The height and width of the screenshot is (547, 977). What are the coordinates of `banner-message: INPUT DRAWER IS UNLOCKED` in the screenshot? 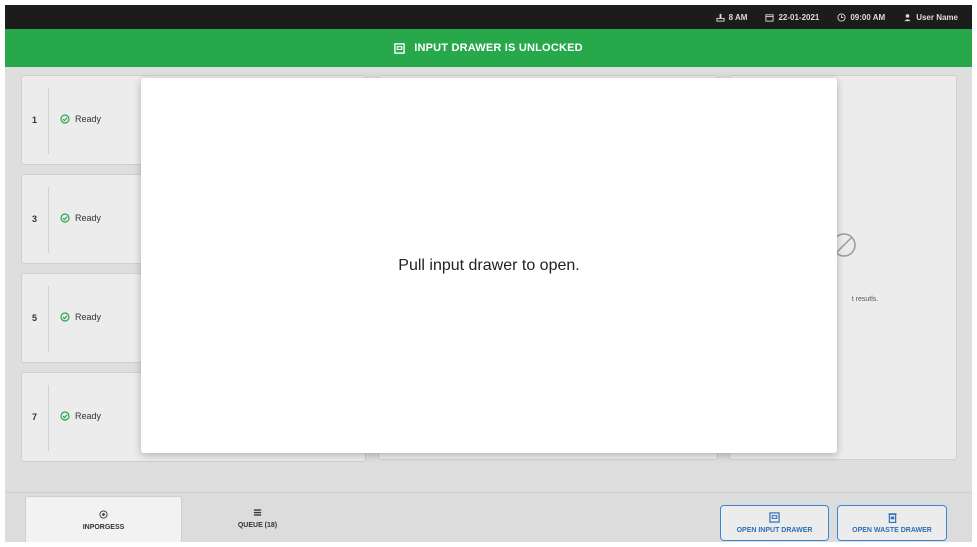 It's located at (498, 48).